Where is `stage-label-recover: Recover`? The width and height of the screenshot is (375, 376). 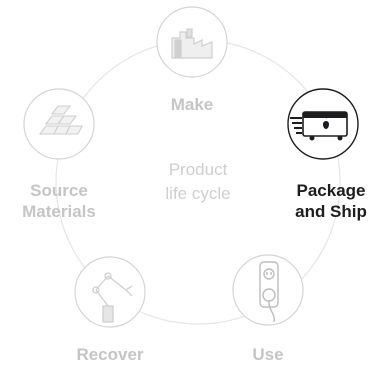
stage-label-recover: Recover is located at coordinates (110, 354).